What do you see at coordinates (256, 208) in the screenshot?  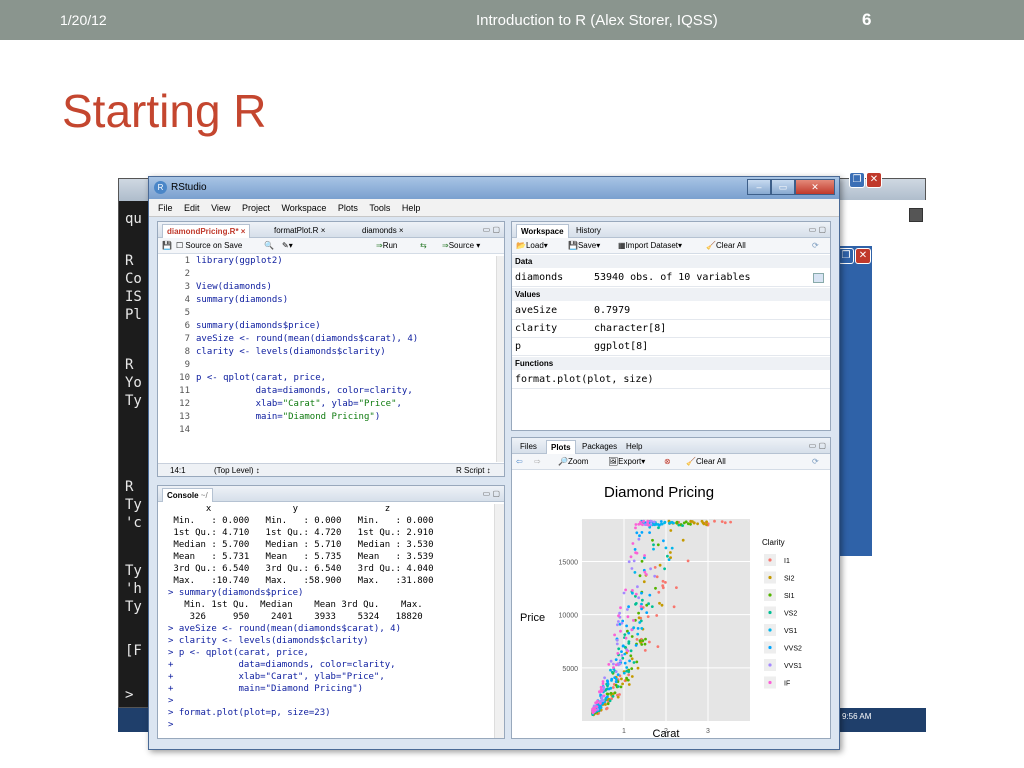 I see `menu-project: Project` at bounding box center [256, 208].